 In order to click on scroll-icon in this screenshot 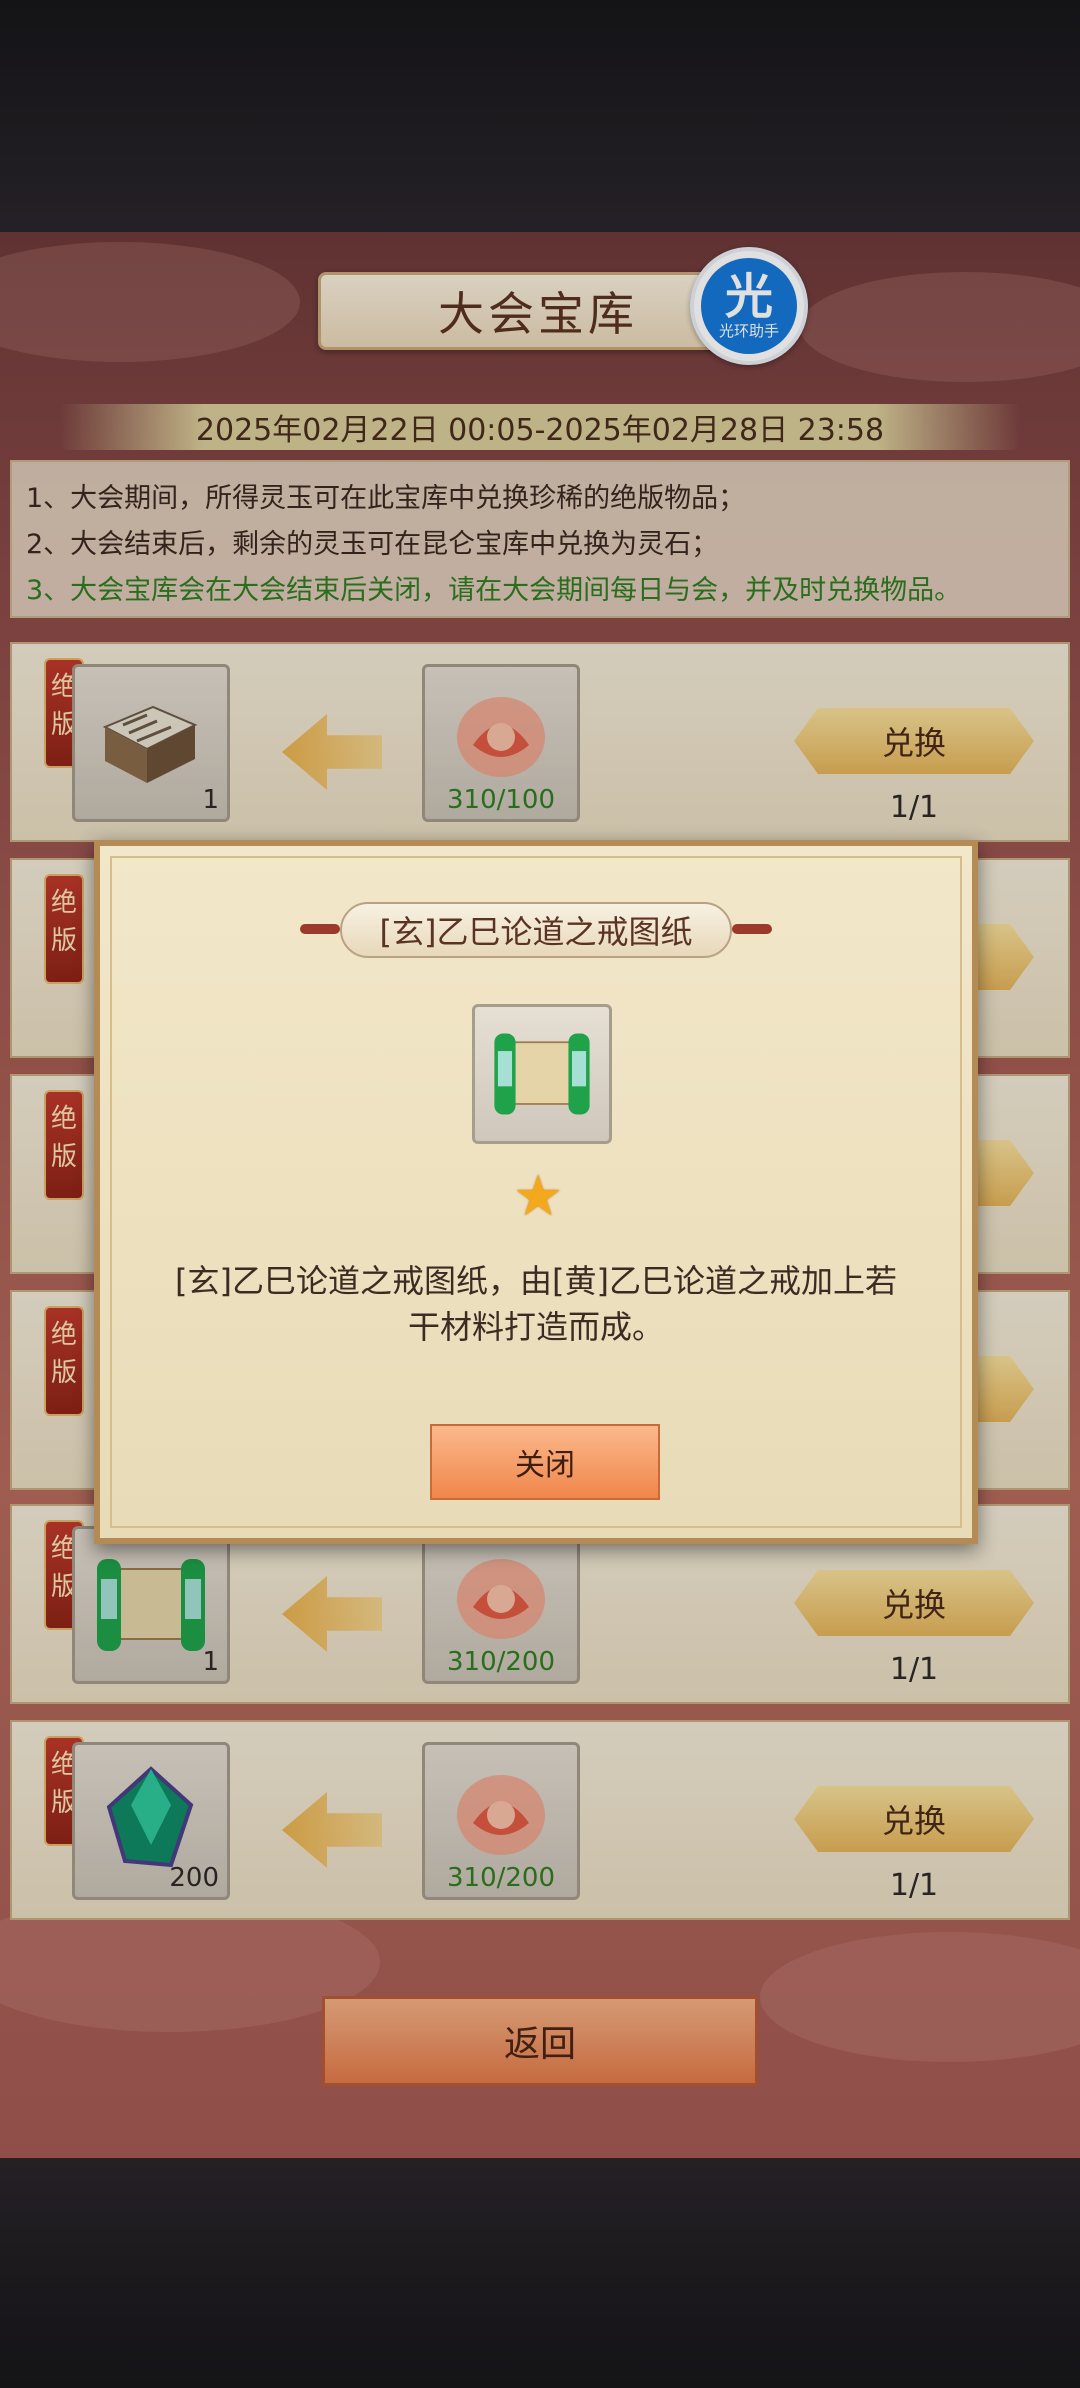, I will do `click(542, 1074)`.